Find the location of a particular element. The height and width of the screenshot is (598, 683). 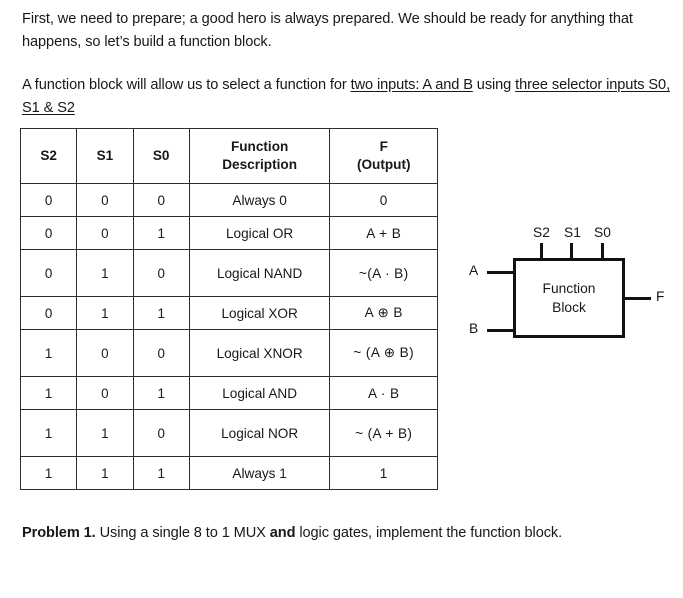

header-s0: S0 is located at coordinates (161, 156).